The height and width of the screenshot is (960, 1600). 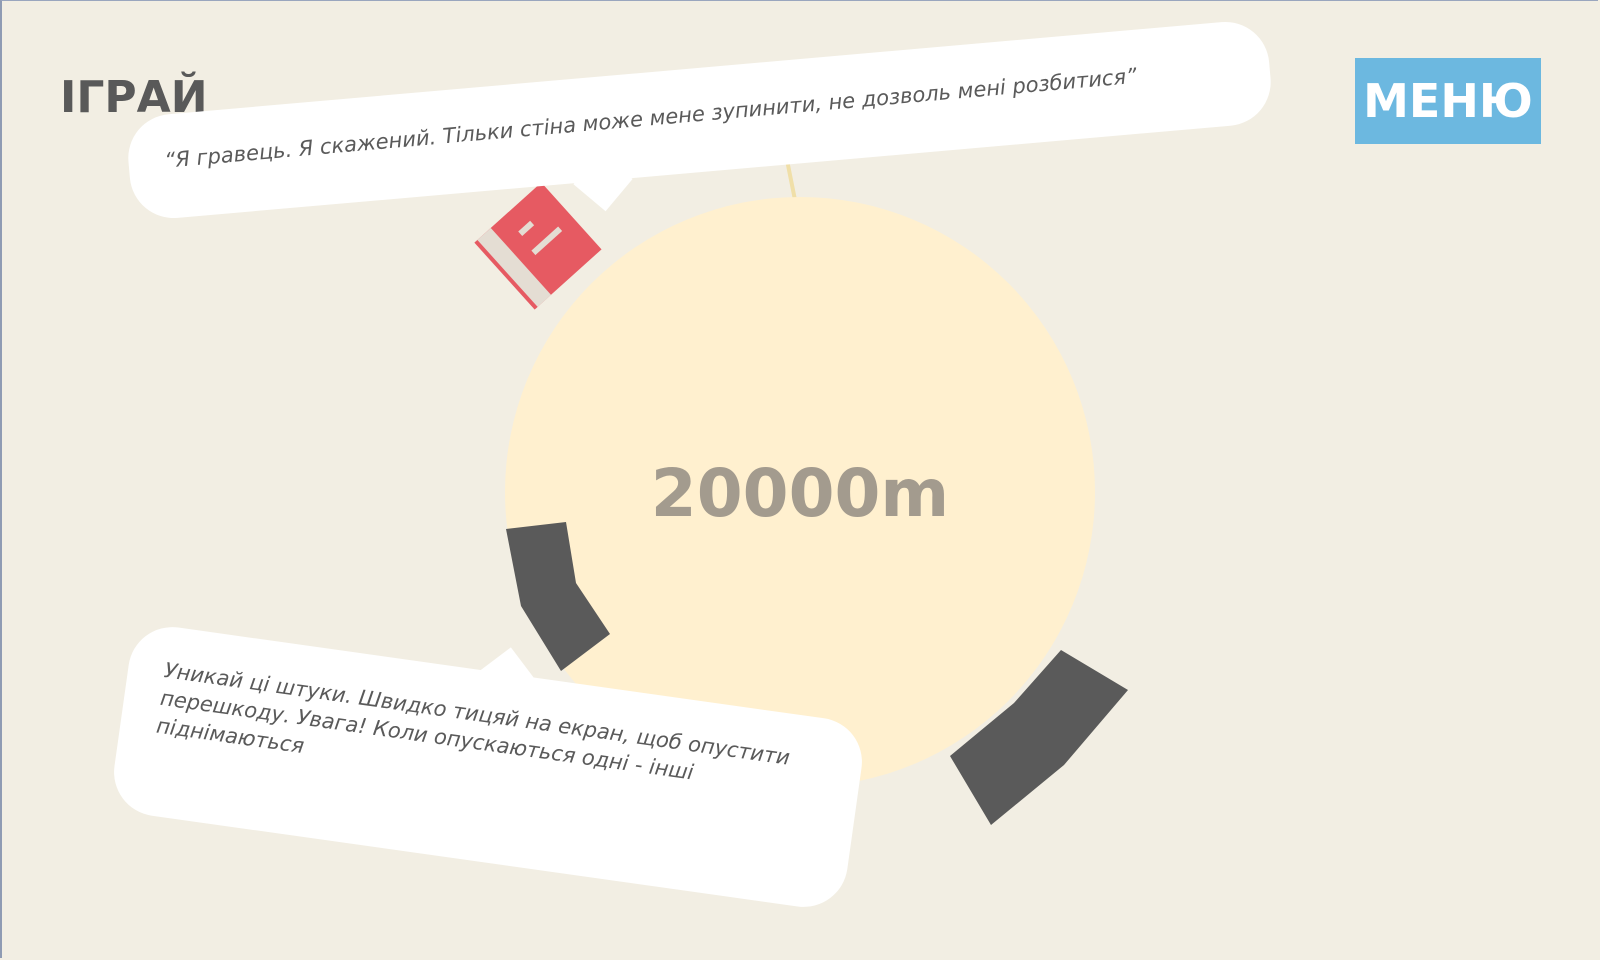 I want to click on distance-counter: 20000m, so click(x=800, y=493).